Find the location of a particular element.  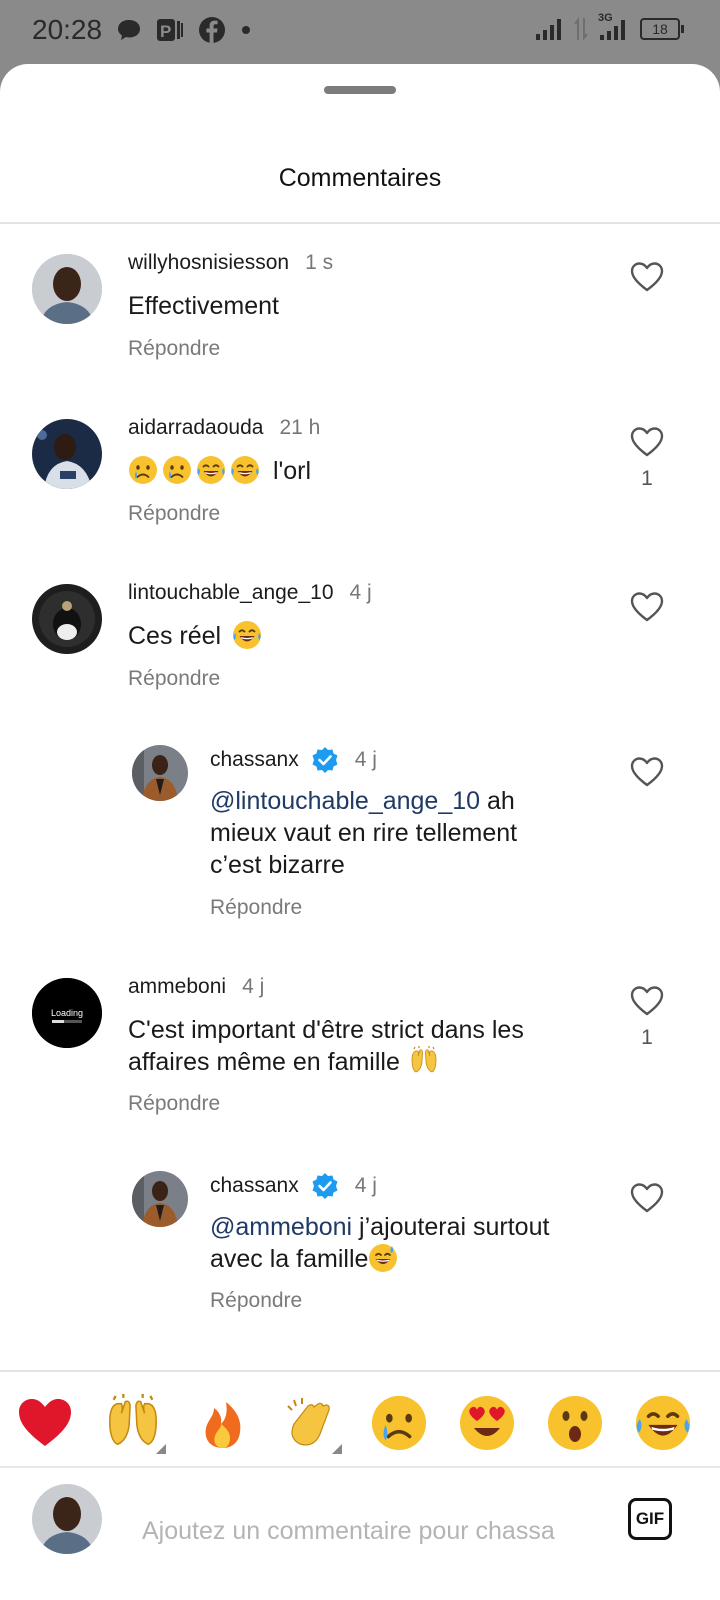

chat-bubble-icon is located at coordinates (129, 30).